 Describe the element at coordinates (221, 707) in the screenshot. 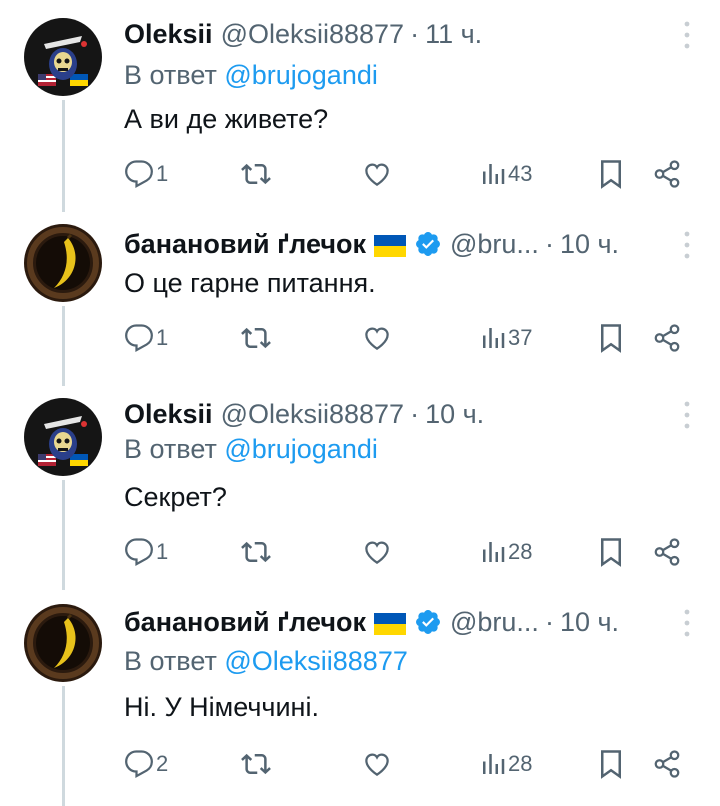

I see `tweet-text: Ні. У Німеччині.` at that location.